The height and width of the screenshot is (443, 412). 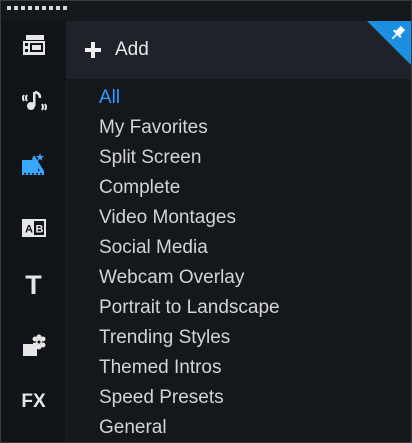 I want to click on instant-project-button, so click(x=33, y=164).